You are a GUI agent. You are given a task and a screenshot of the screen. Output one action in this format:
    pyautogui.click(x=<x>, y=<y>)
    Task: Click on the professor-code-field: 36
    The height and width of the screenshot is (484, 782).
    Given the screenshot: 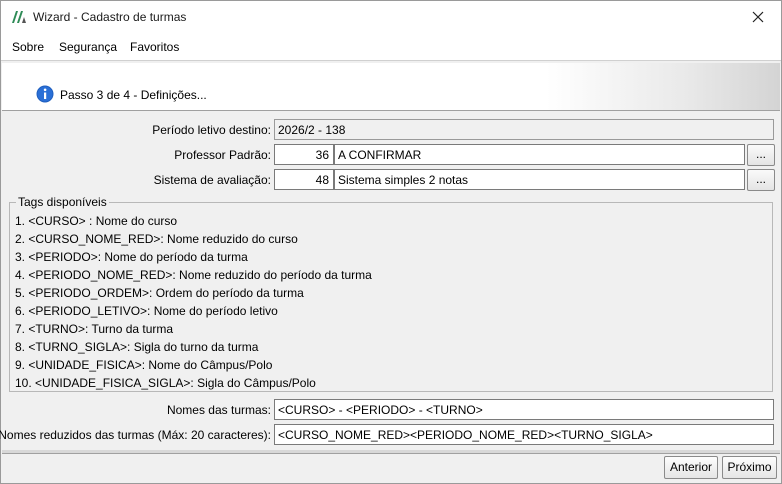 What is the action you would take?
    pyautogui.click(x=304, y=154)
    